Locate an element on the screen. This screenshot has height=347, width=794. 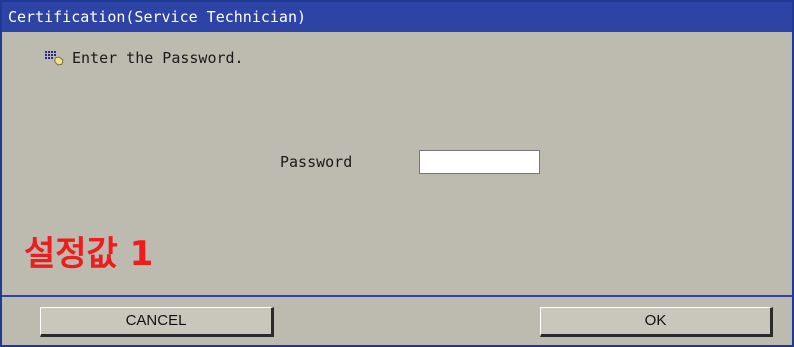
prompt-text: Enter the Password. is located at coordinates (158, 58).